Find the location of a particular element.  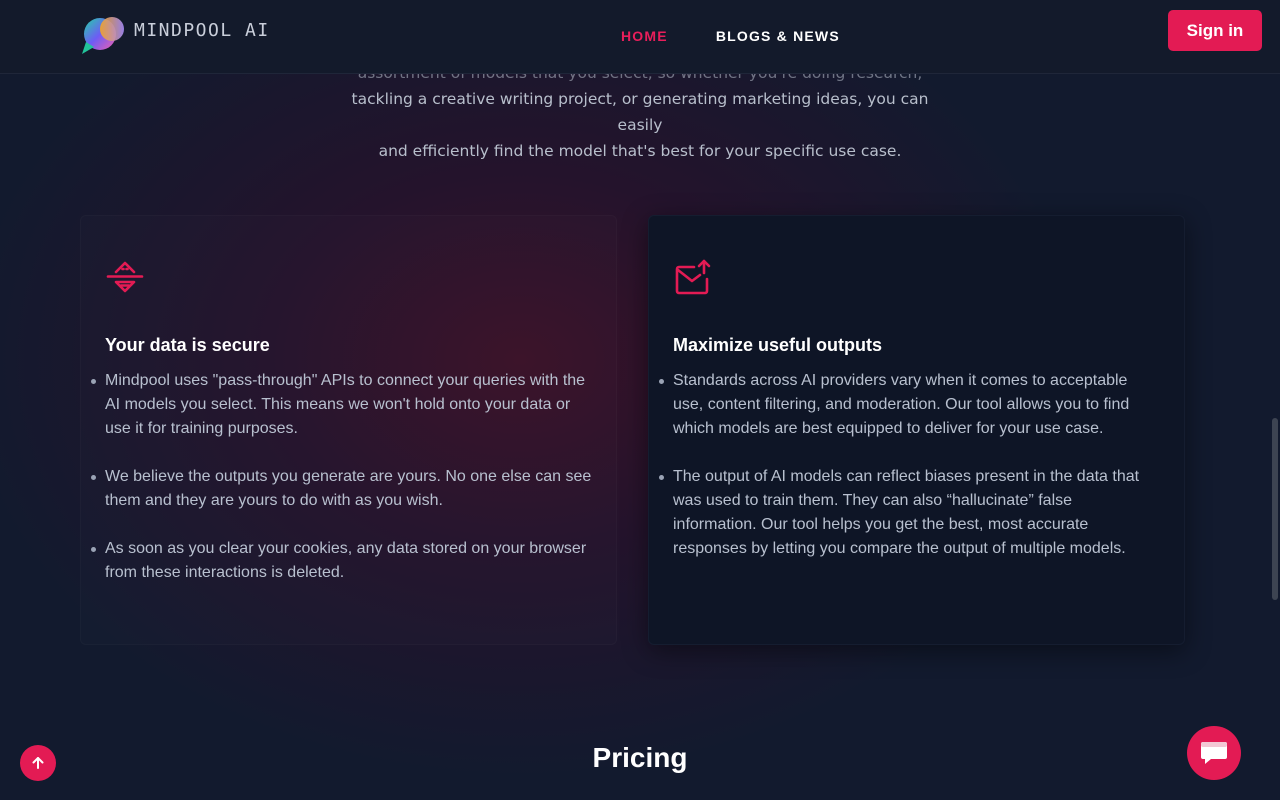

card-title: Your data is secure is located at coordinates (187, 345).